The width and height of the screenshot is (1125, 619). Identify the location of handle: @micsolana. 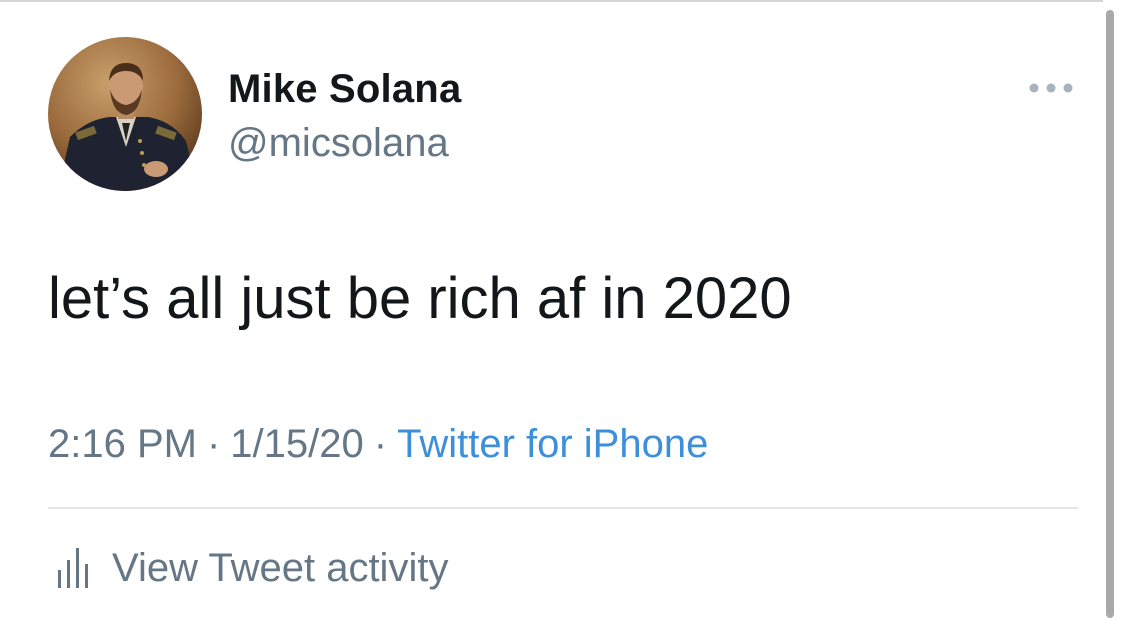
(338, 143).